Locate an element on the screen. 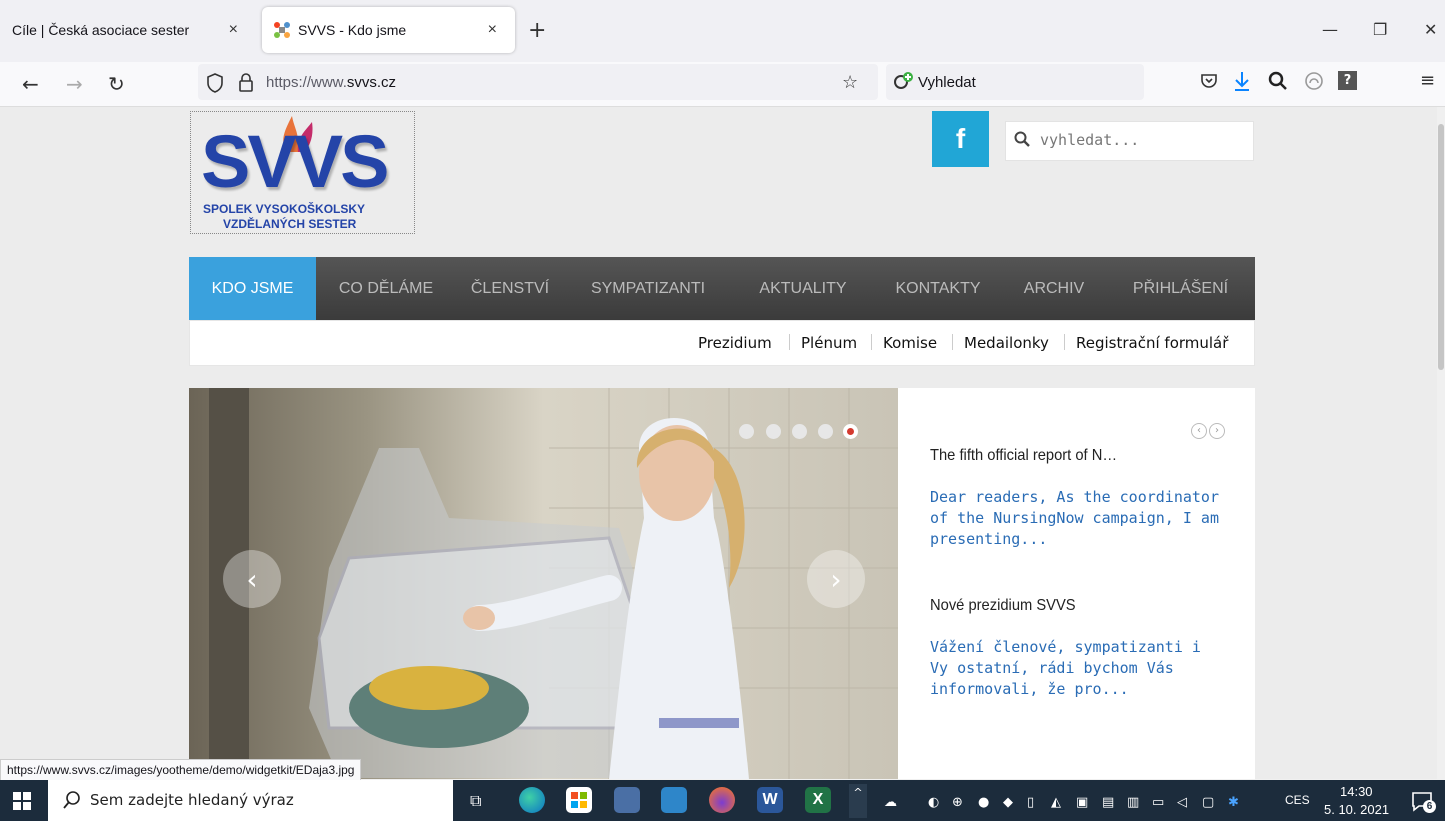 The height and width of the screenshot is (821, 1445). taskbar-search-placeholder: Sem zadejte hledaný výraz is located at coordinates (192, 800).